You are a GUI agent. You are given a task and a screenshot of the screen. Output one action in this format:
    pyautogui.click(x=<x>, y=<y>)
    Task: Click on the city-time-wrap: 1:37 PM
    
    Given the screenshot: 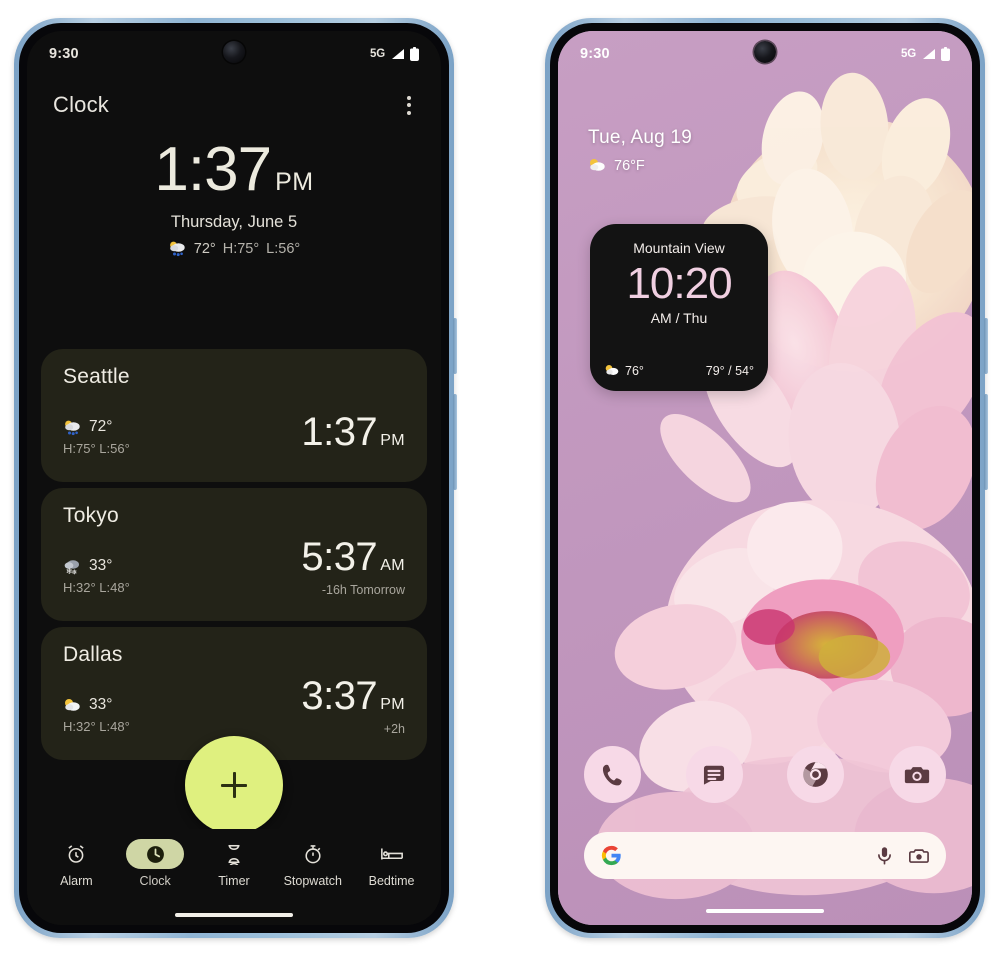 What is the action you would take?
    pyautogui.click(x=353, y=435)
    